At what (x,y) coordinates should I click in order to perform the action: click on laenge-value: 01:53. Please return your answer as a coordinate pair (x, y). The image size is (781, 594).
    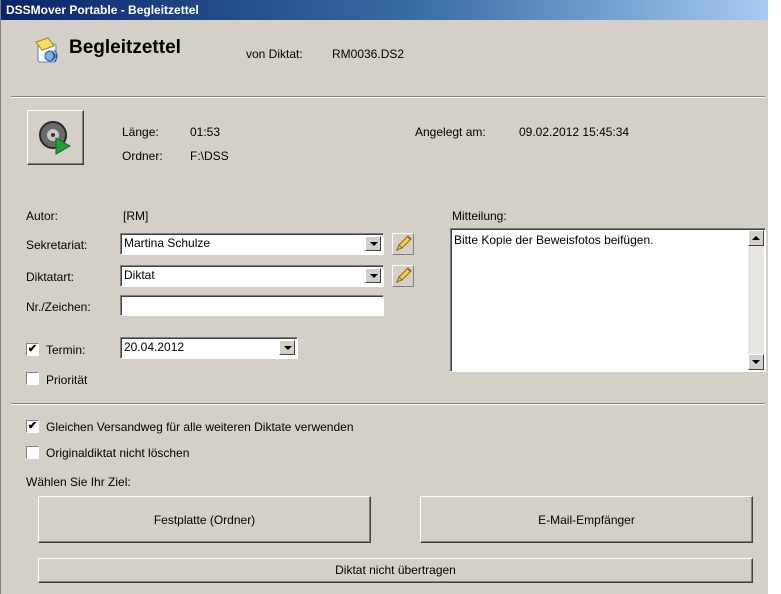
    Looking at the image, I should click on (205, 132).